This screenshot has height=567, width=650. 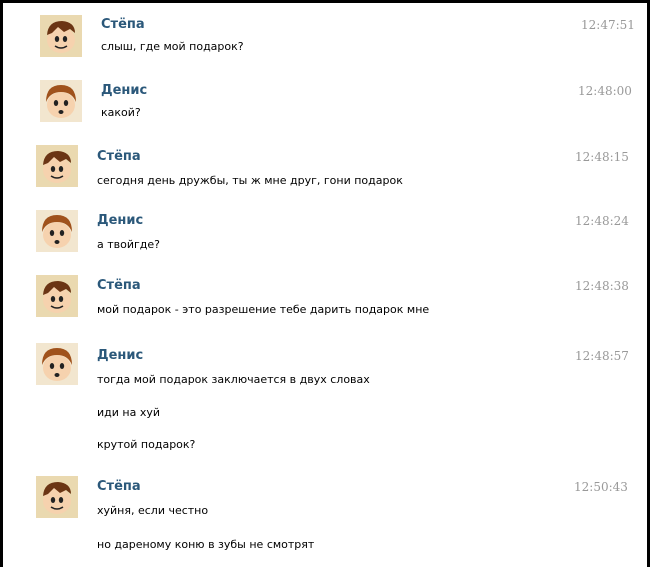 What do you see at coordinates (602, 356) in the screenshot?
I see `message-timestamp: 12:48:57` at bounding box center [602, 356].